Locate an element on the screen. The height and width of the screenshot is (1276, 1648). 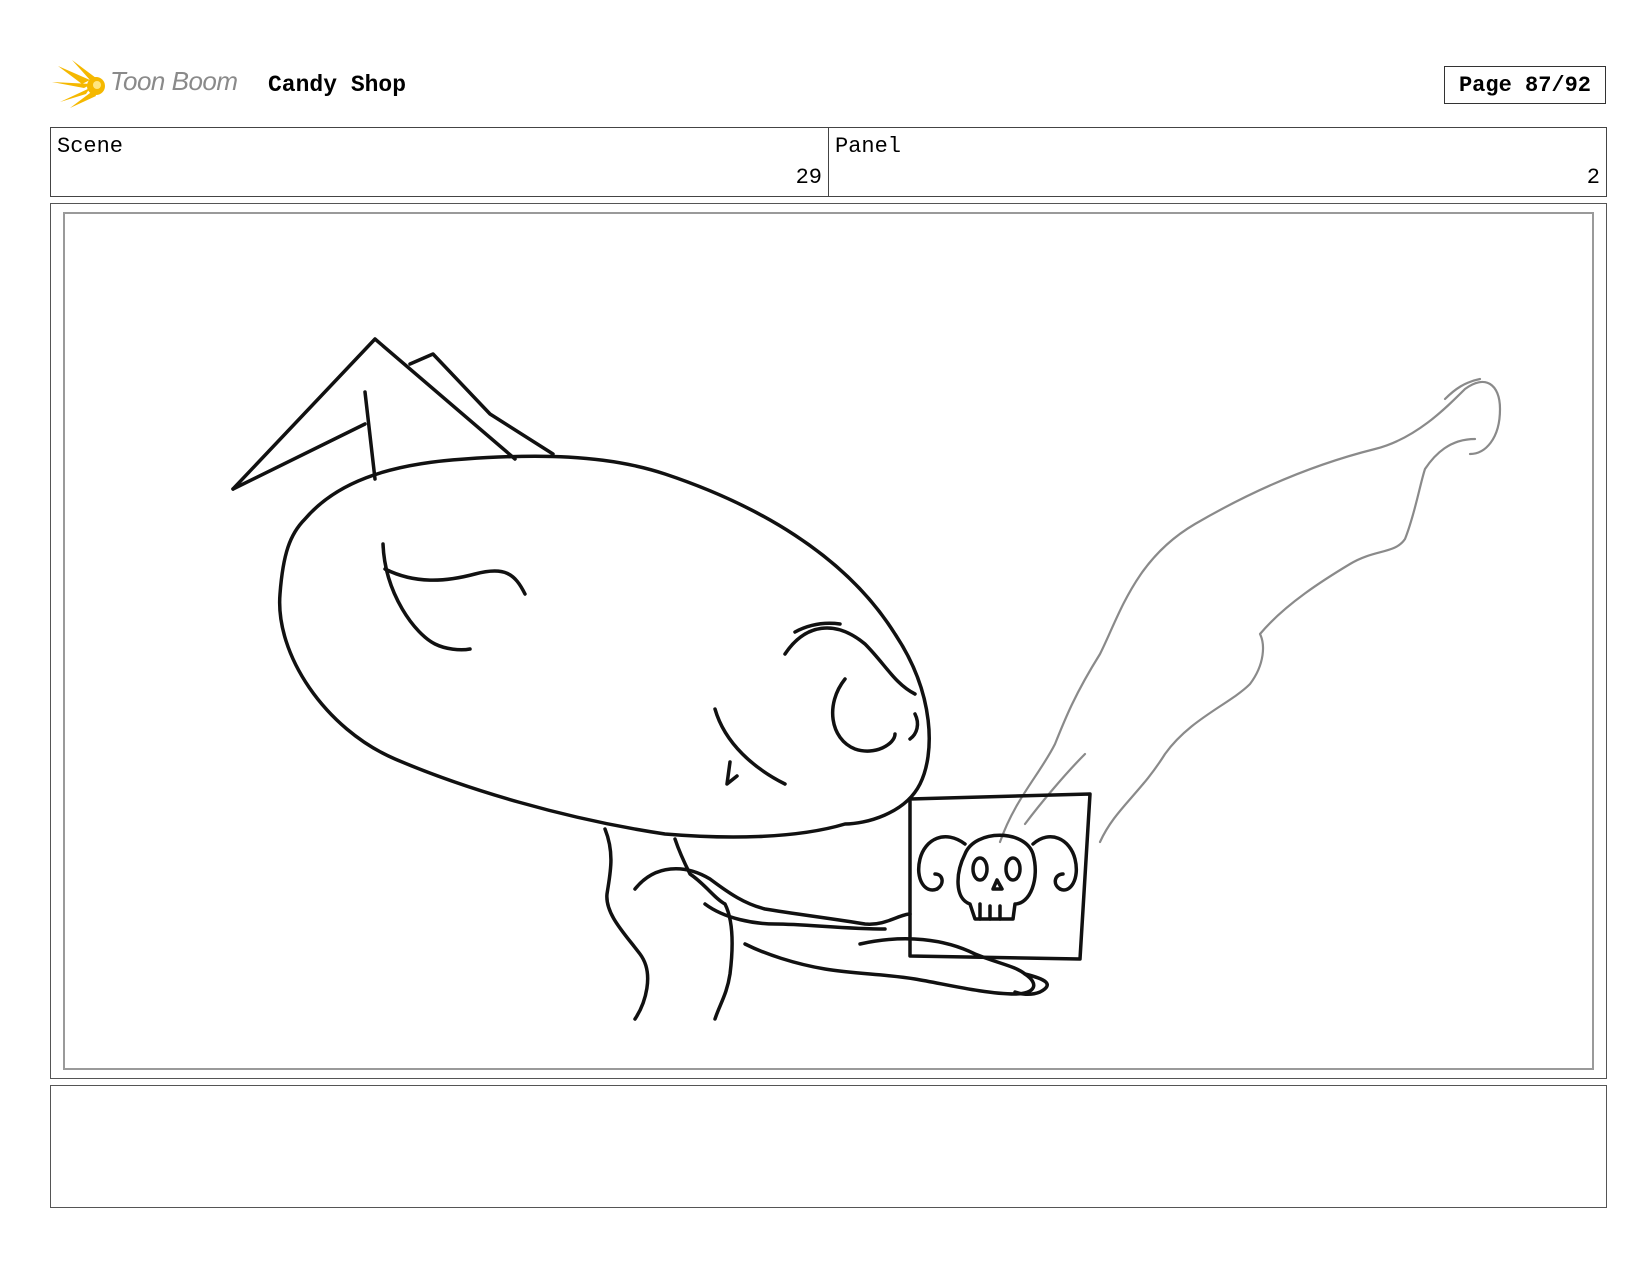
scene-panel-info: Scene 29 Panel 2 is located at coordinates (828, 162).